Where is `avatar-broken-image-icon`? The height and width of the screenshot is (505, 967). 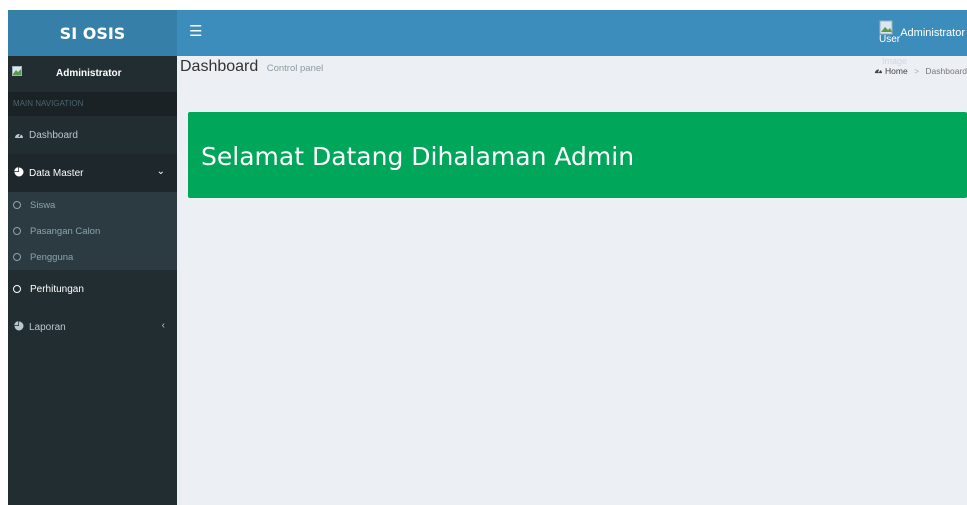
avatar-broken-image-icon is located at coordinates (17, 71).